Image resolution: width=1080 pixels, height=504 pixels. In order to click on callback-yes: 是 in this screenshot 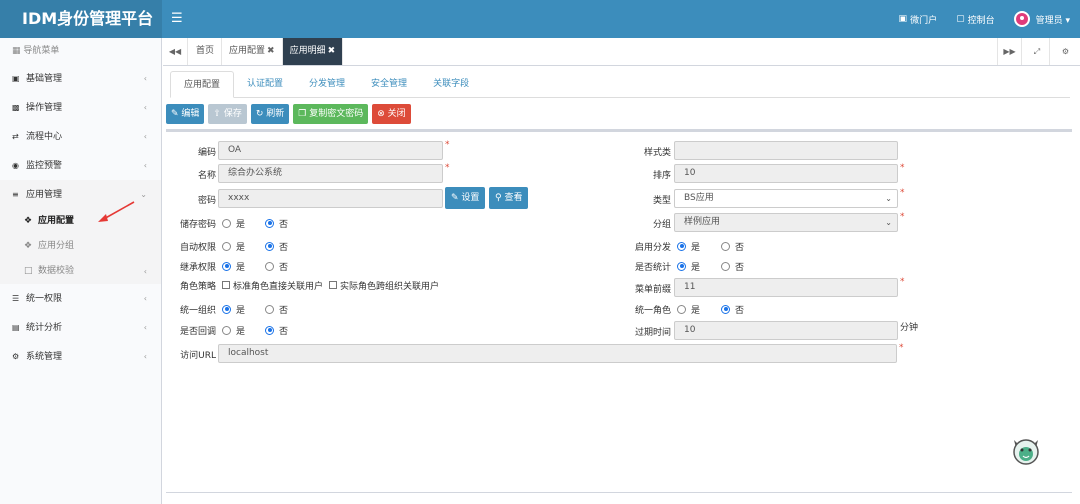, I will do `click(233, 330)`.